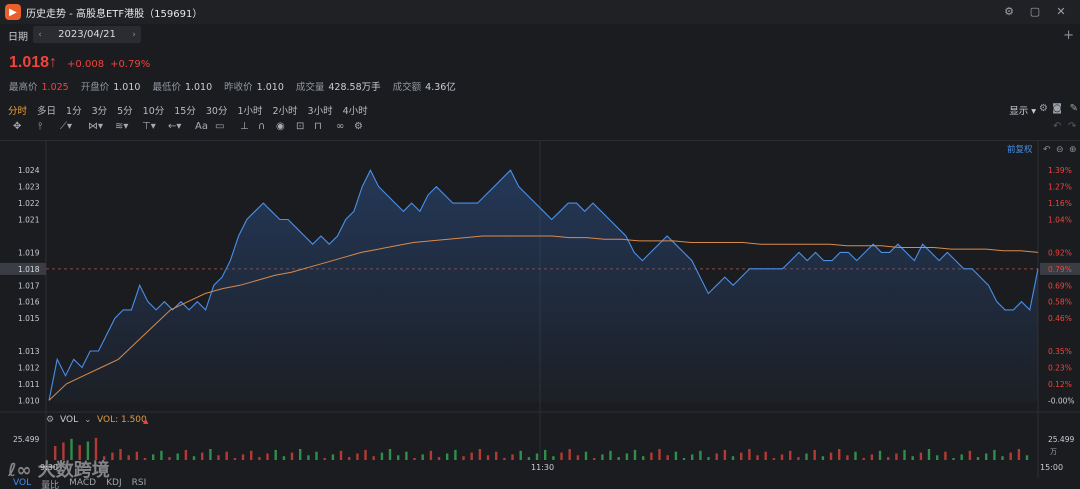 The image size is (1080, 489). Describe the element at coordinates (29, 203) in the screenshot. I see `y-tick-label: 1.022` at that location.